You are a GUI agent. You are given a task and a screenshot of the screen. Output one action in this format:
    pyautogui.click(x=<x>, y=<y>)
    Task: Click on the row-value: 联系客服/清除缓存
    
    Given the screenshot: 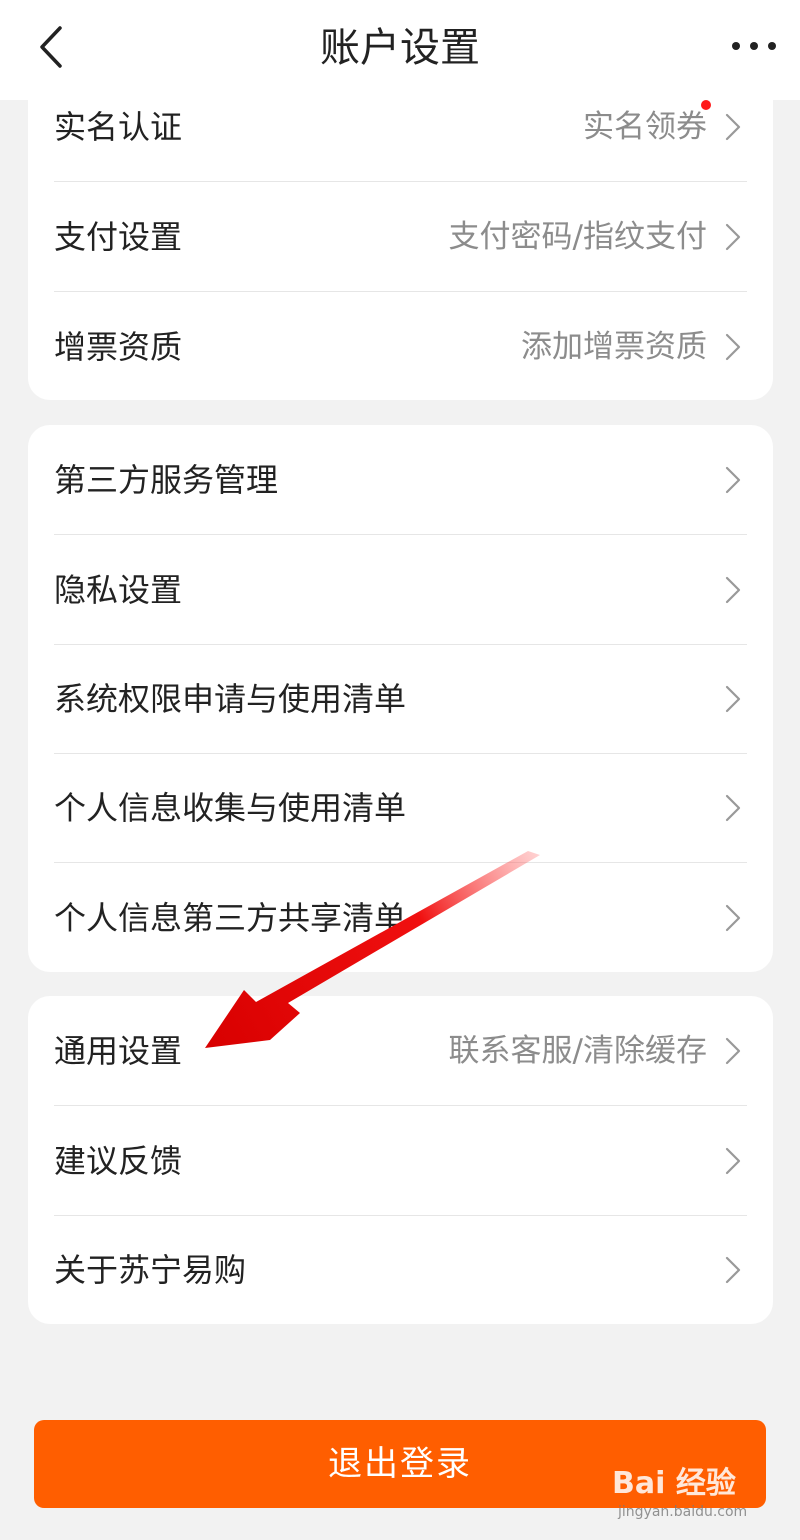 What is the action you would take?
    pyautogui.click(x=577, y=1051)
    